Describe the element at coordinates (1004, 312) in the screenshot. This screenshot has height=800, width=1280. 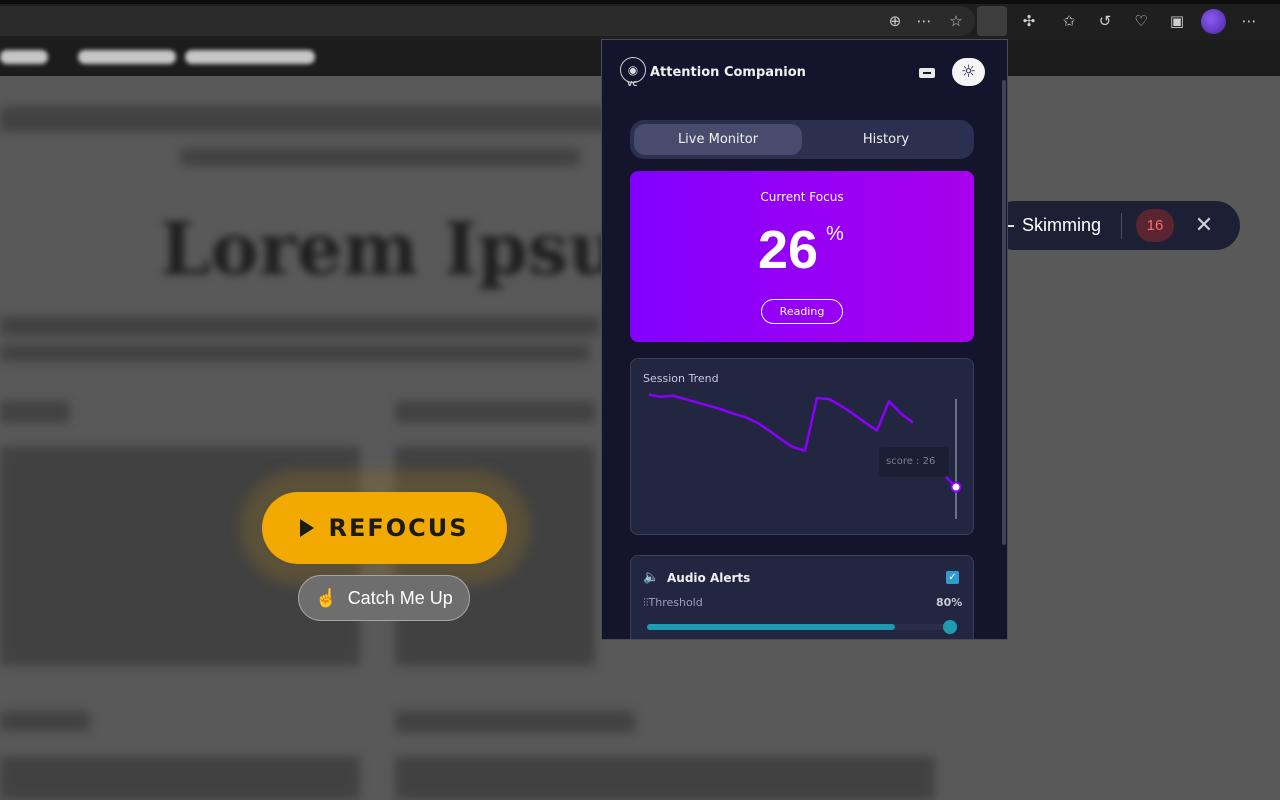
I see `popup-scrollbar` at that location.